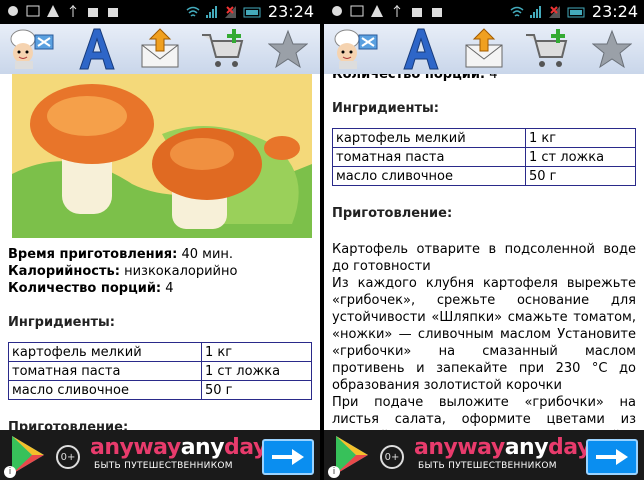 This screenshot has height=480, width=644. Describe the element at coordinates (105, 371) in the screenshot. I see `ingredient-name: томатная паста` at that location.